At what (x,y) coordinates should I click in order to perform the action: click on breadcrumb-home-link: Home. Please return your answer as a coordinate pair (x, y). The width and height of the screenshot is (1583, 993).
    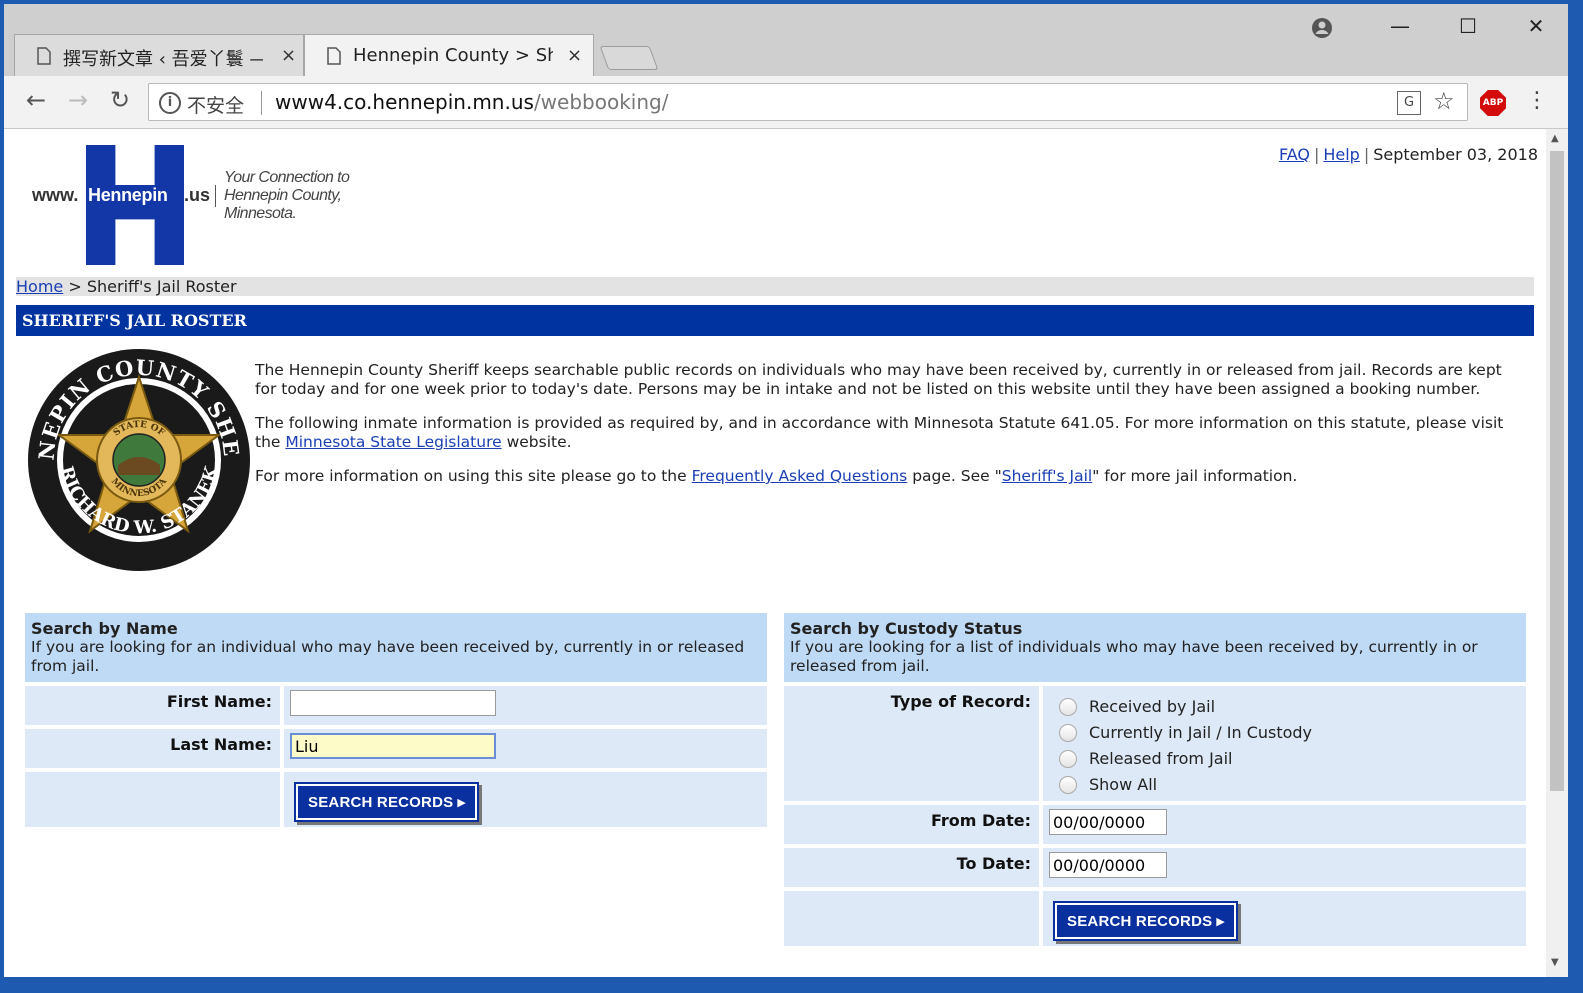
    Looking at the image, I should click on (39, 286).